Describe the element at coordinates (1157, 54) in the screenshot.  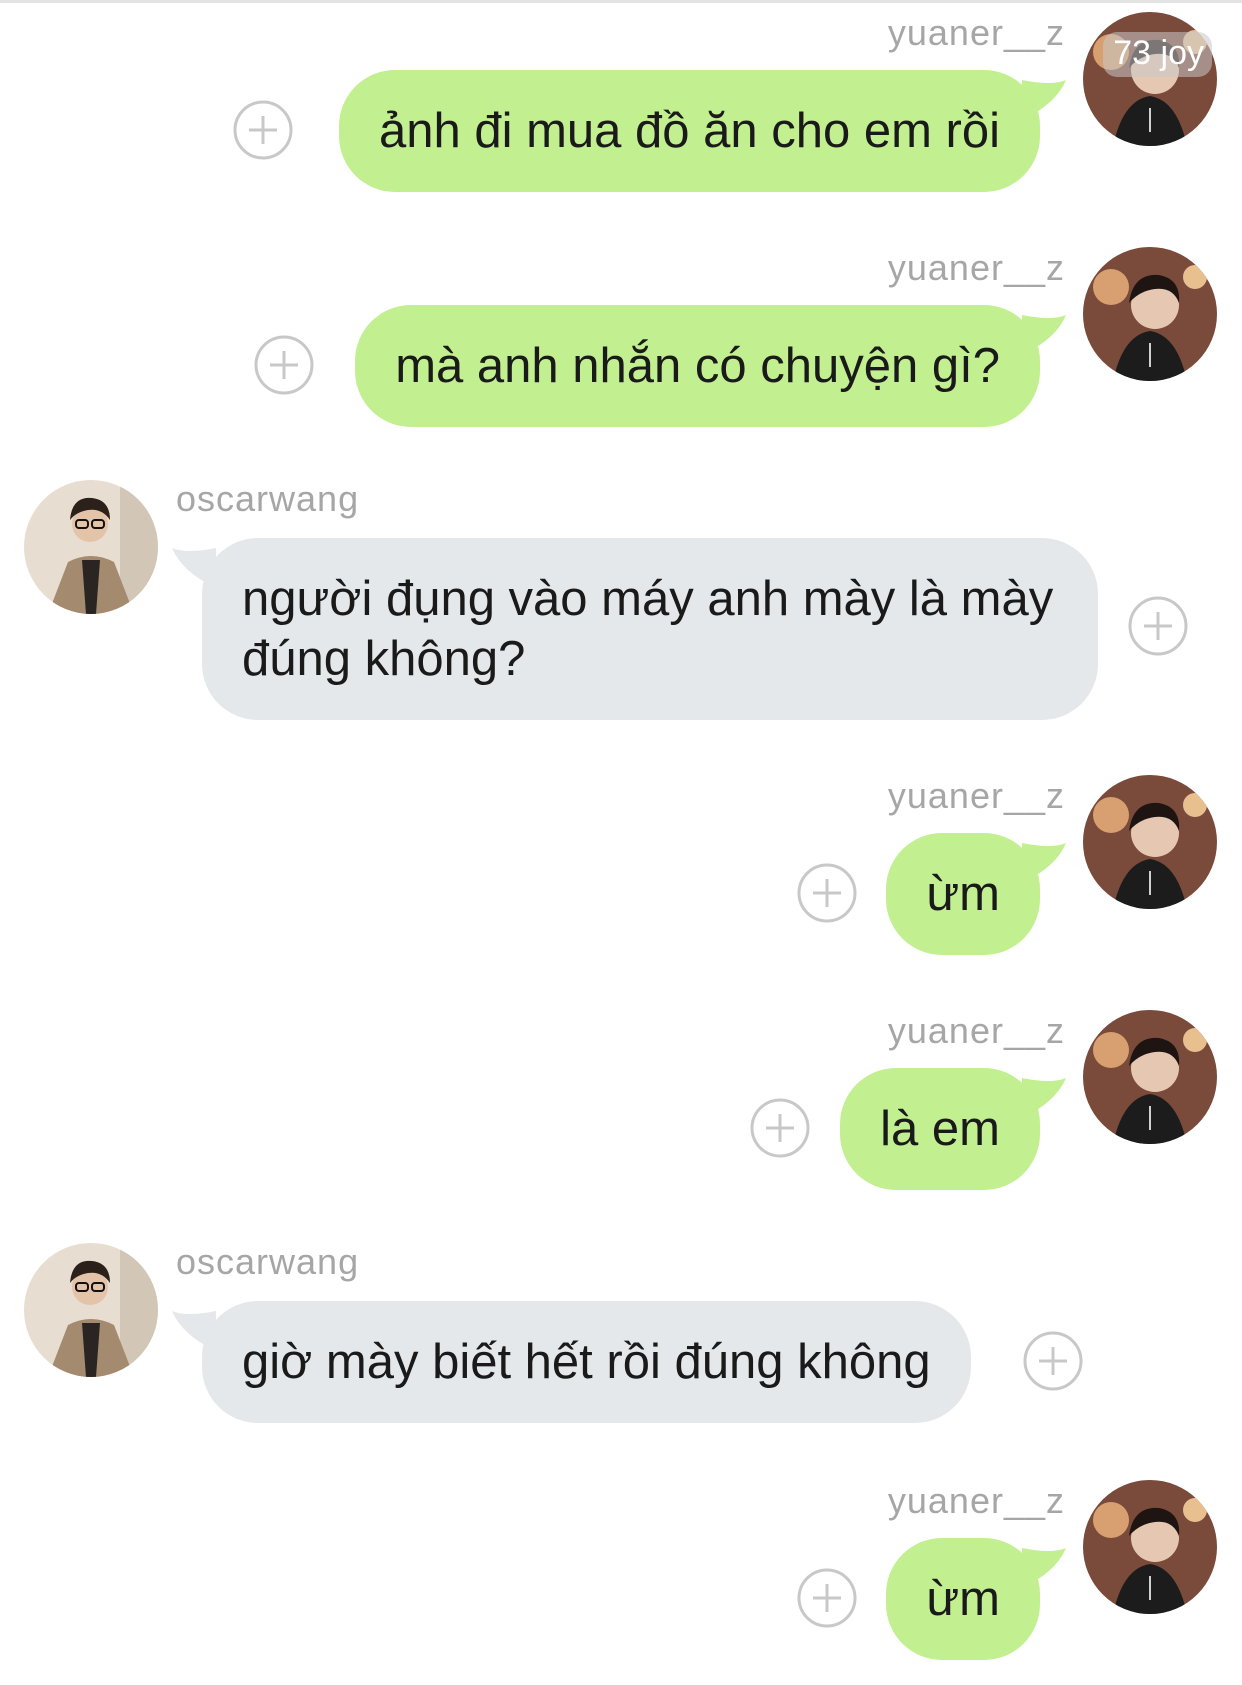
I see `overlay-badge: 73 joy` at that location.